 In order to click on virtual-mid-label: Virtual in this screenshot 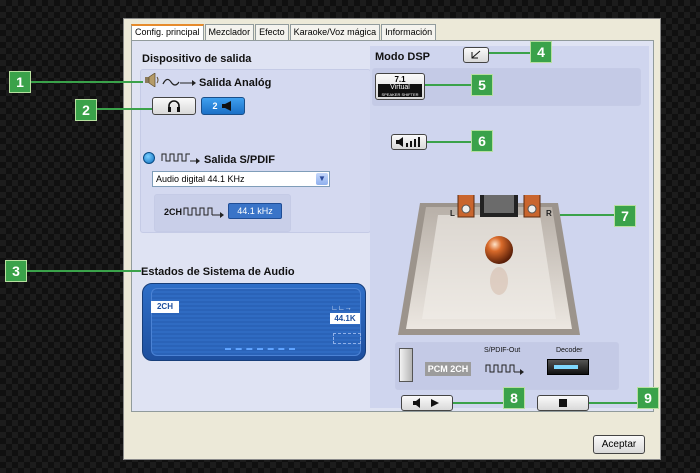, I will do `click(400, 88)`.